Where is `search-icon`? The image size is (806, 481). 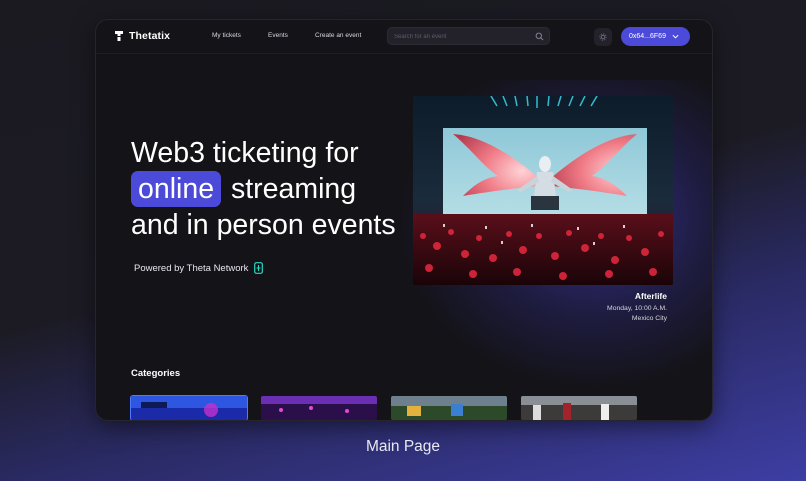
search-icon is located at coordinates (539, 36).